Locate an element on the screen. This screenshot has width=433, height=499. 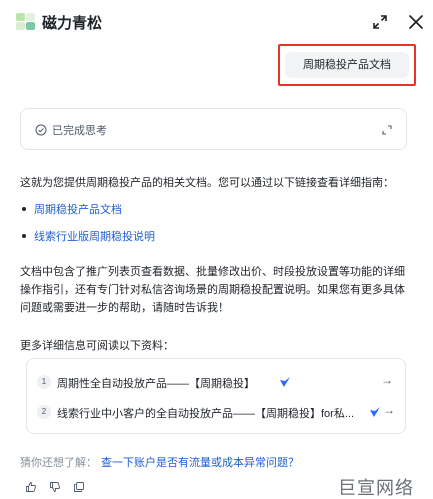
doc-link-leads: 线索行业版周期稳投说明 is located at coordinates (88, 236).